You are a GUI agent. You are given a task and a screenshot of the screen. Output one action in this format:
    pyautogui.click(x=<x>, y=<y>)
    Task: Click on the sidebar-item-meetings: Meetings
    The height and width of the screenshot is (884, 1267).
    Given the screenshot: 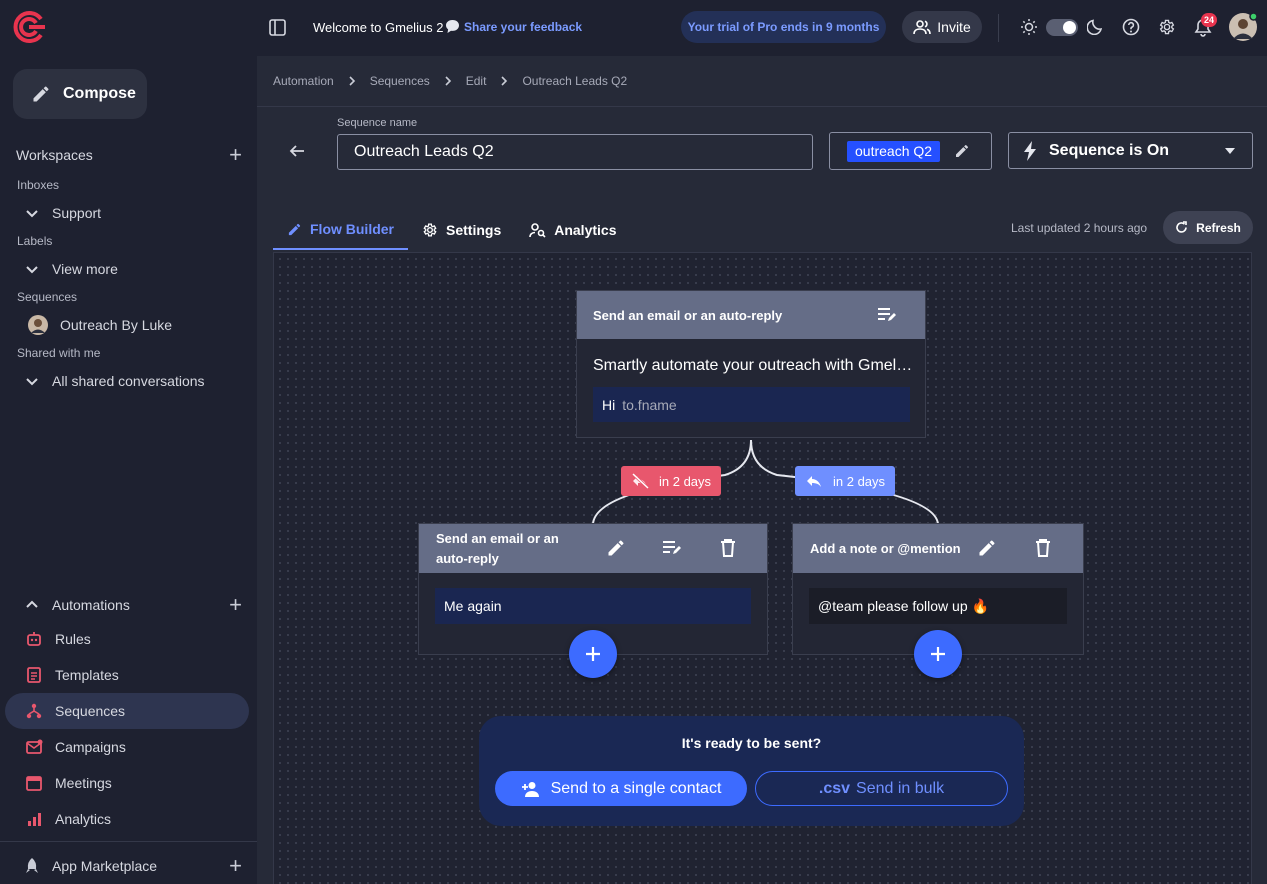 What is the action you would take?
    pyautogui.click(x=127, y=783)
    